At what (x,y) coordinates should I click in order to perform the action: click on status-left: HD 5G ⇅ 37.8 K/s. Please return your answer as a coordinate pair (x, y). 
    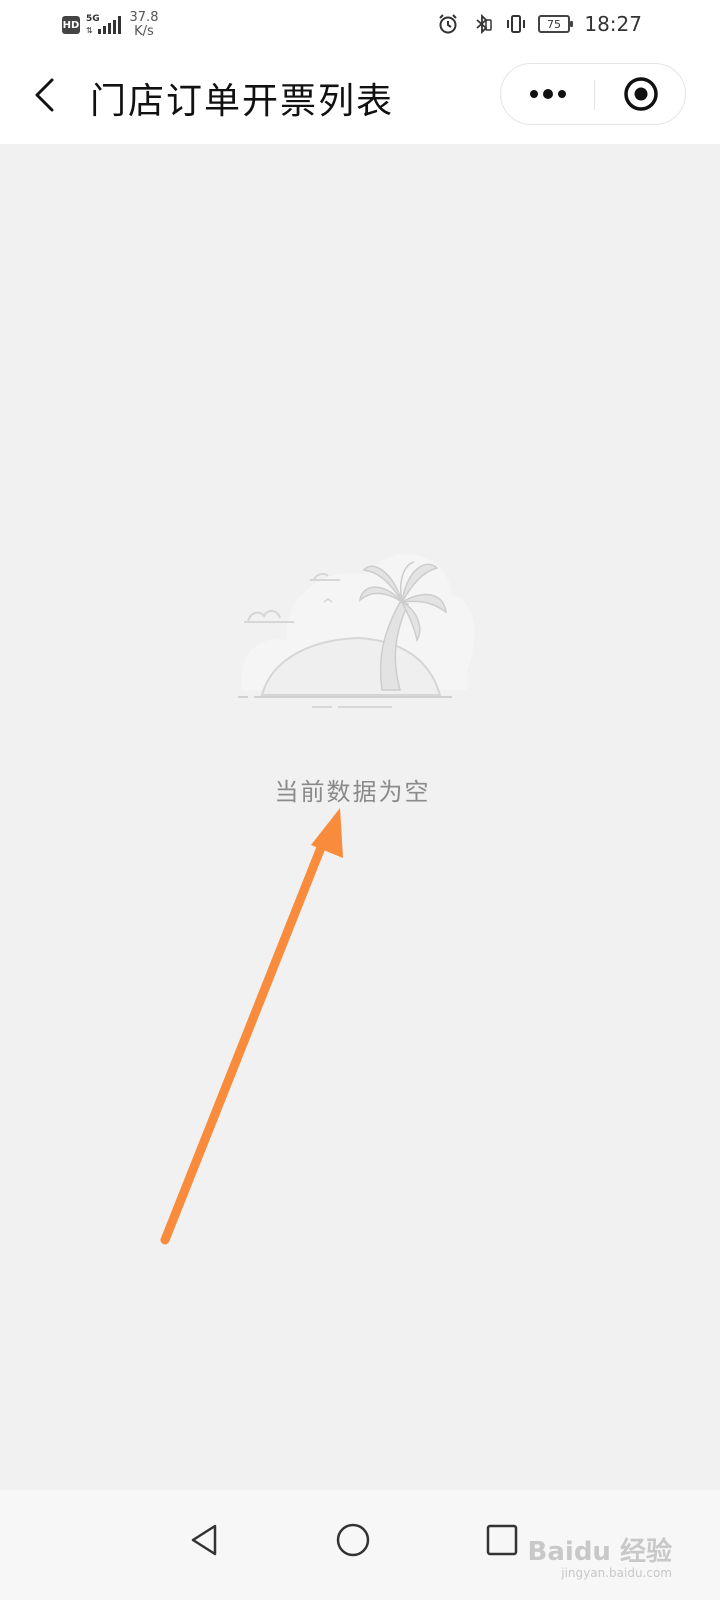
    Looking at the image, I should click on (112, 25).